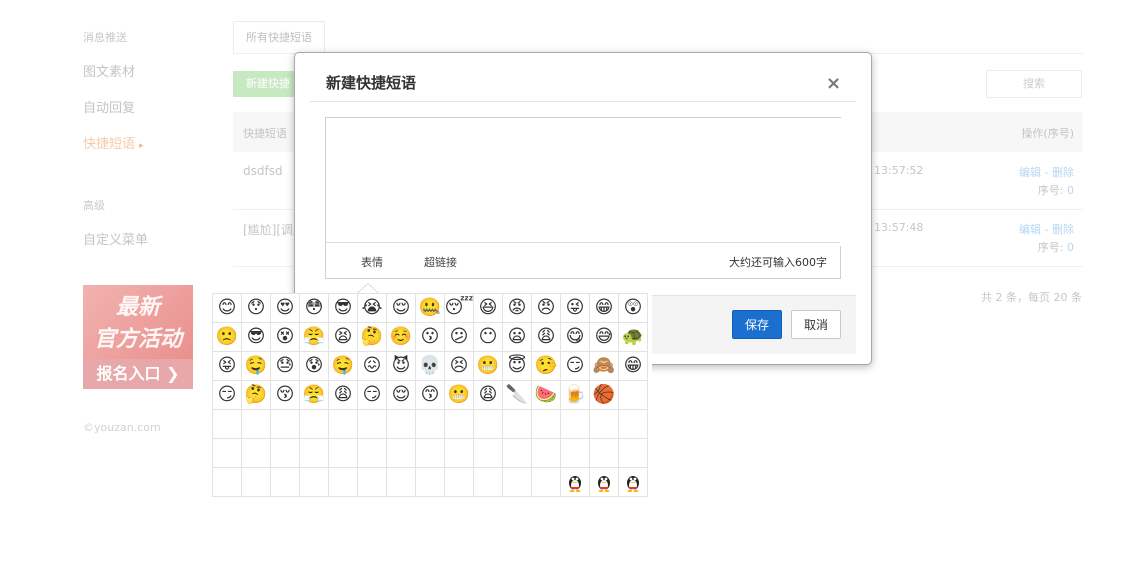 This screenshot has height=576, width=1137. What do you see at coordinates (517, 395) in the screenshot?
I see `emoji-item: 🔪` at bounding box center [517, 395].